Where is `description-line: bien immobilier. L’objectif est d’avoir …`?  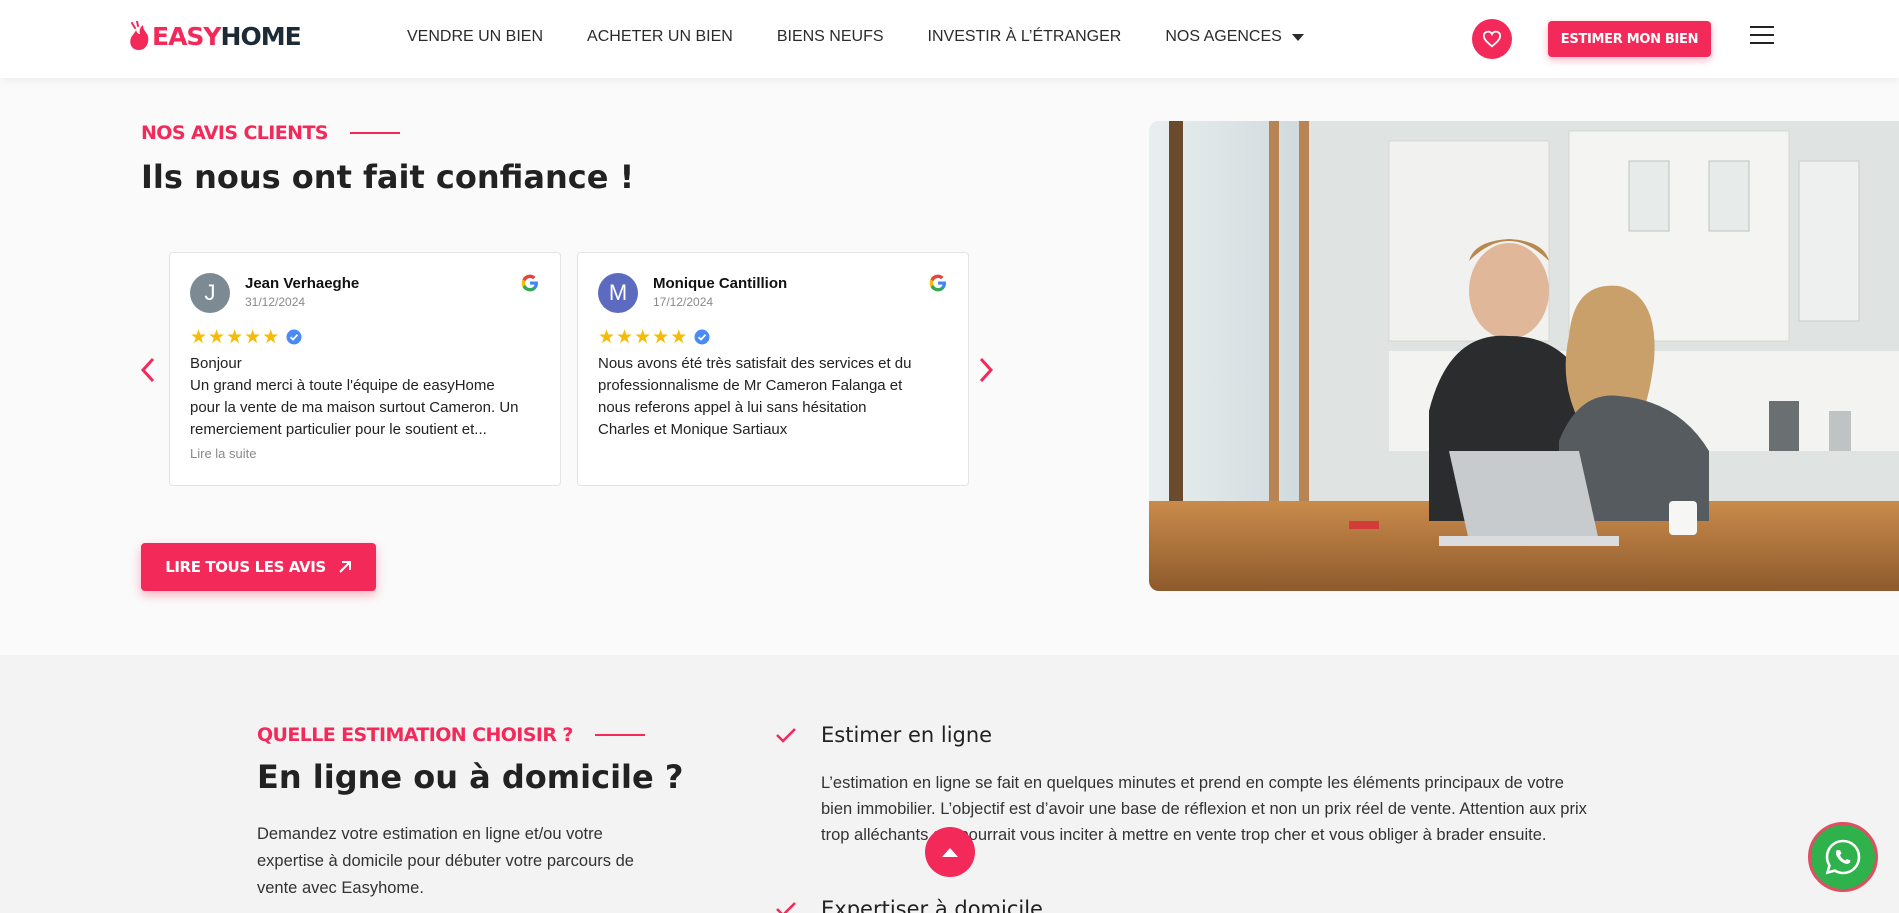
description-line: bien immobilier. L’objectif est d’avoir … is located at coordinates (1204, 809).